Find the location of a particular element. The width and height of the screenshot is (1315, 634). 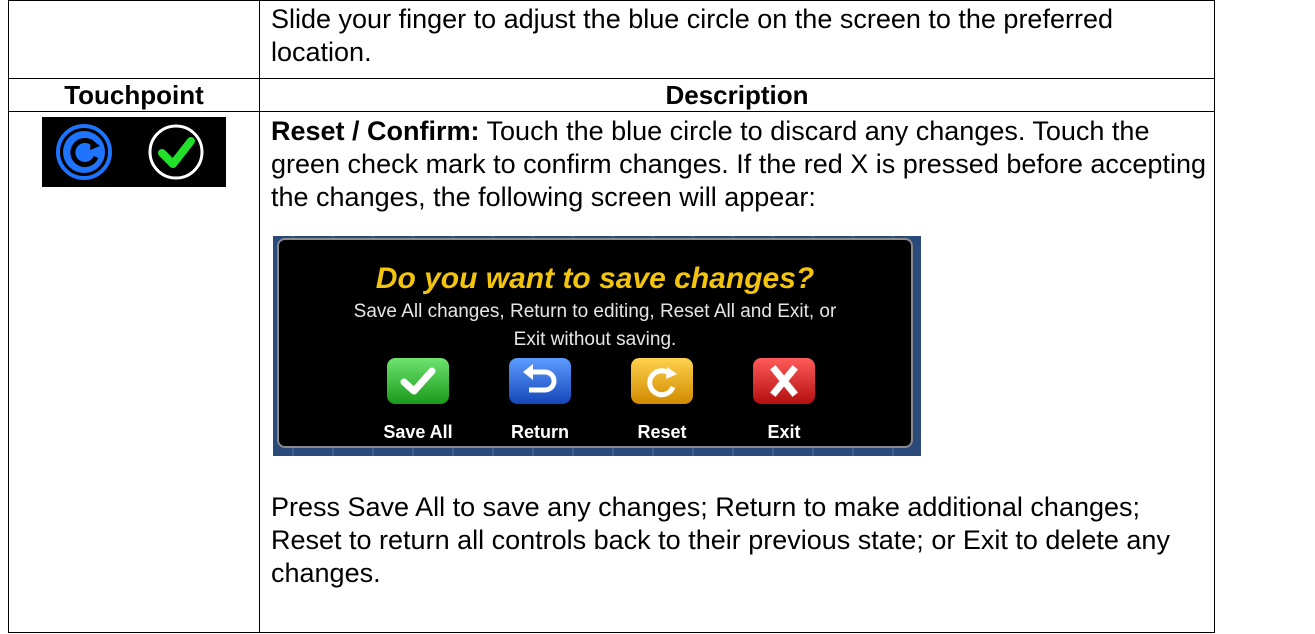

check-circle-icon is located at coordinates (176, 152).